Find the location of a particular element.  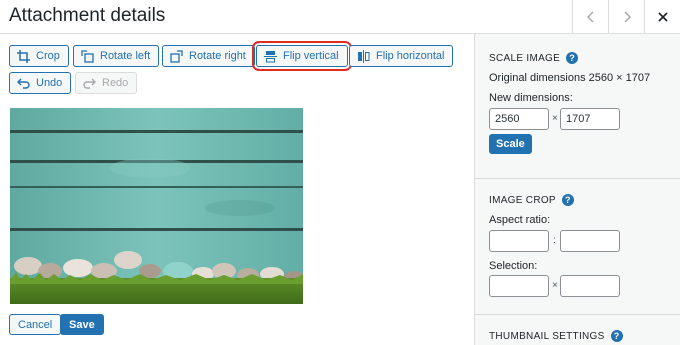

cancel-label: Cancel is located at coordinates (35, 324).